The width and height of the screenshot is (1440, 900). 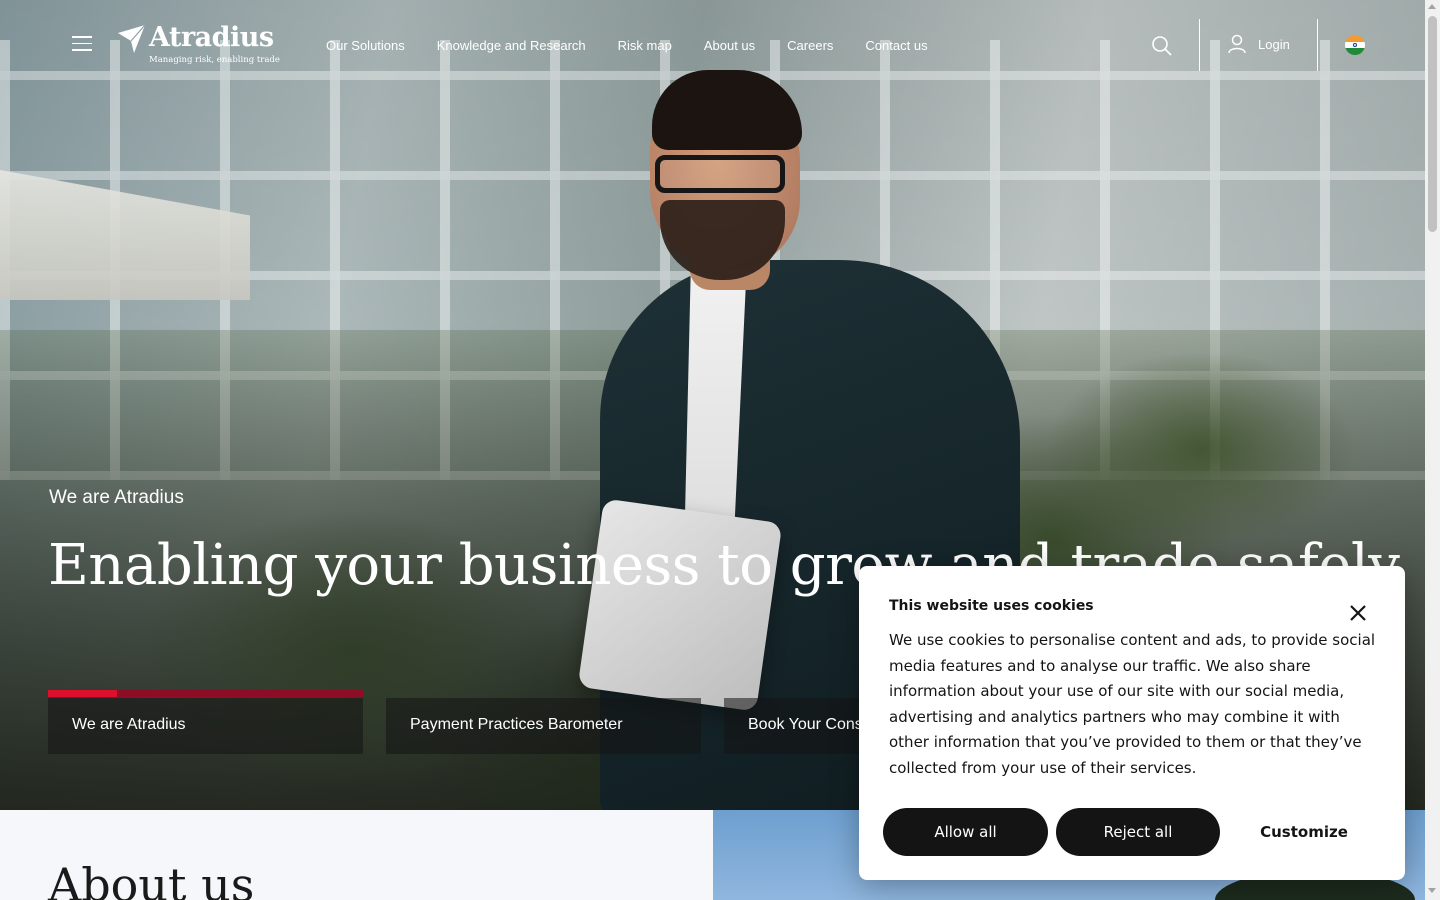 I want to click on page-scrollbar, so click(x=1432, y=450).